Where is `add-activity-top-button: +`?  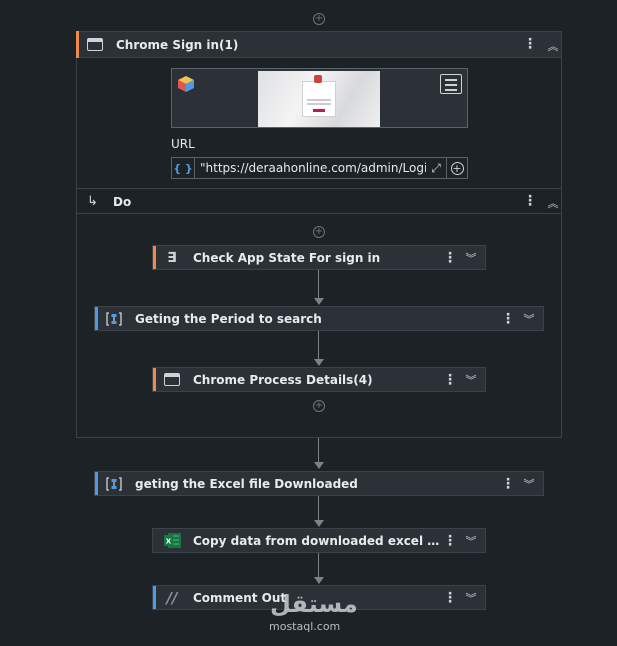
add-activity-top-button: + is located at coordinates (319, 19).